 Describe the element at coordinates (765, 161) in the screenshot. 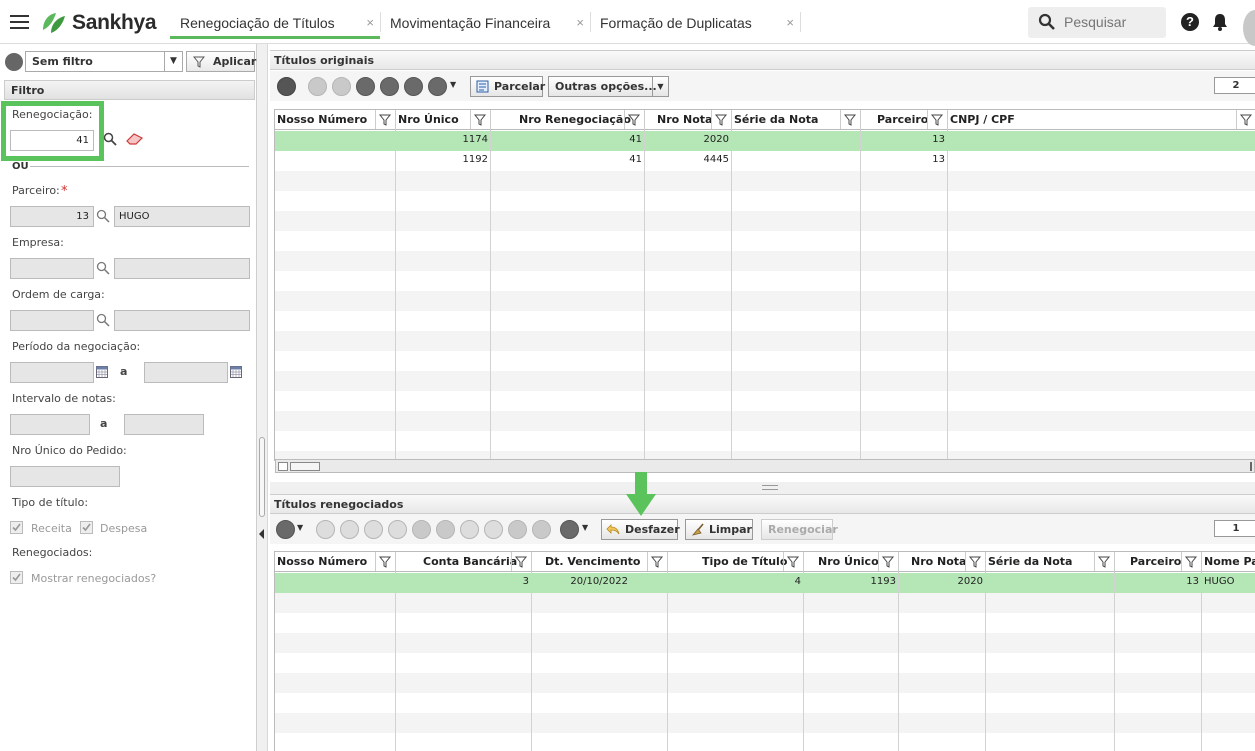

I see `table-row: 1192 41 4445 13` at that location.